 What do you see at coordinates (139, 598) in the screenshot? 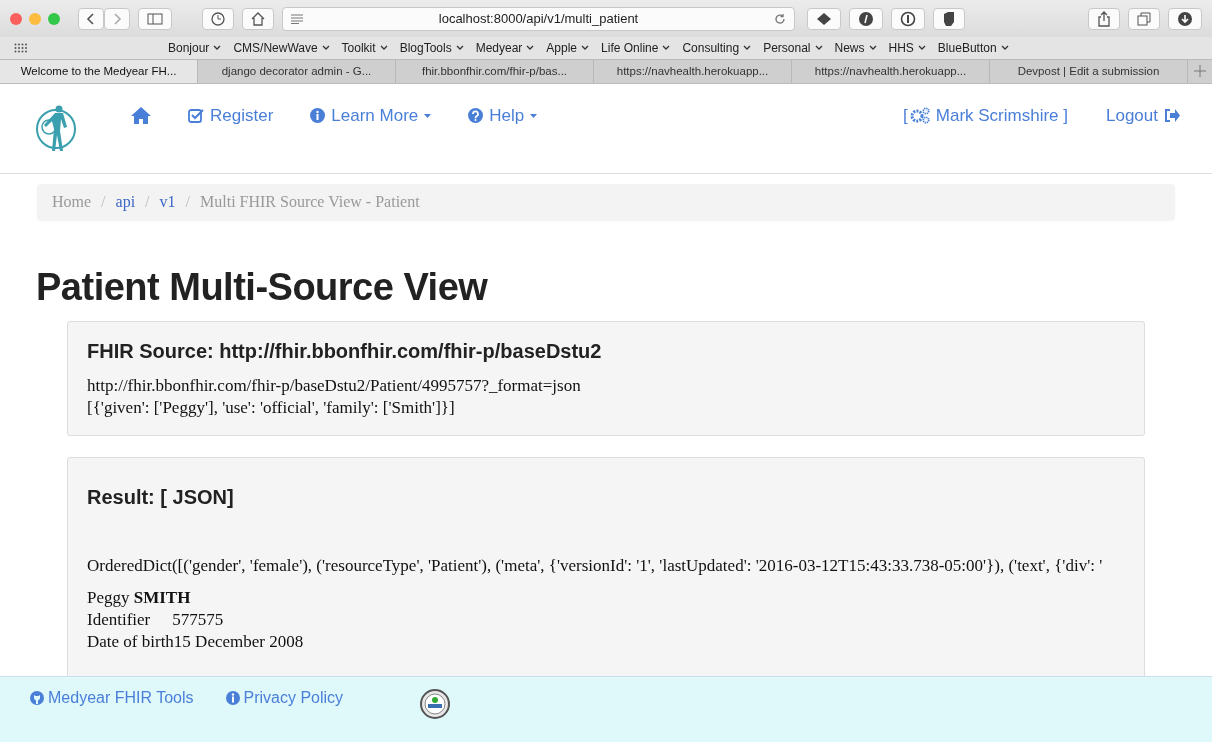
I see `patient-name: Peggy SMITH` at bounding box center [139, 598].